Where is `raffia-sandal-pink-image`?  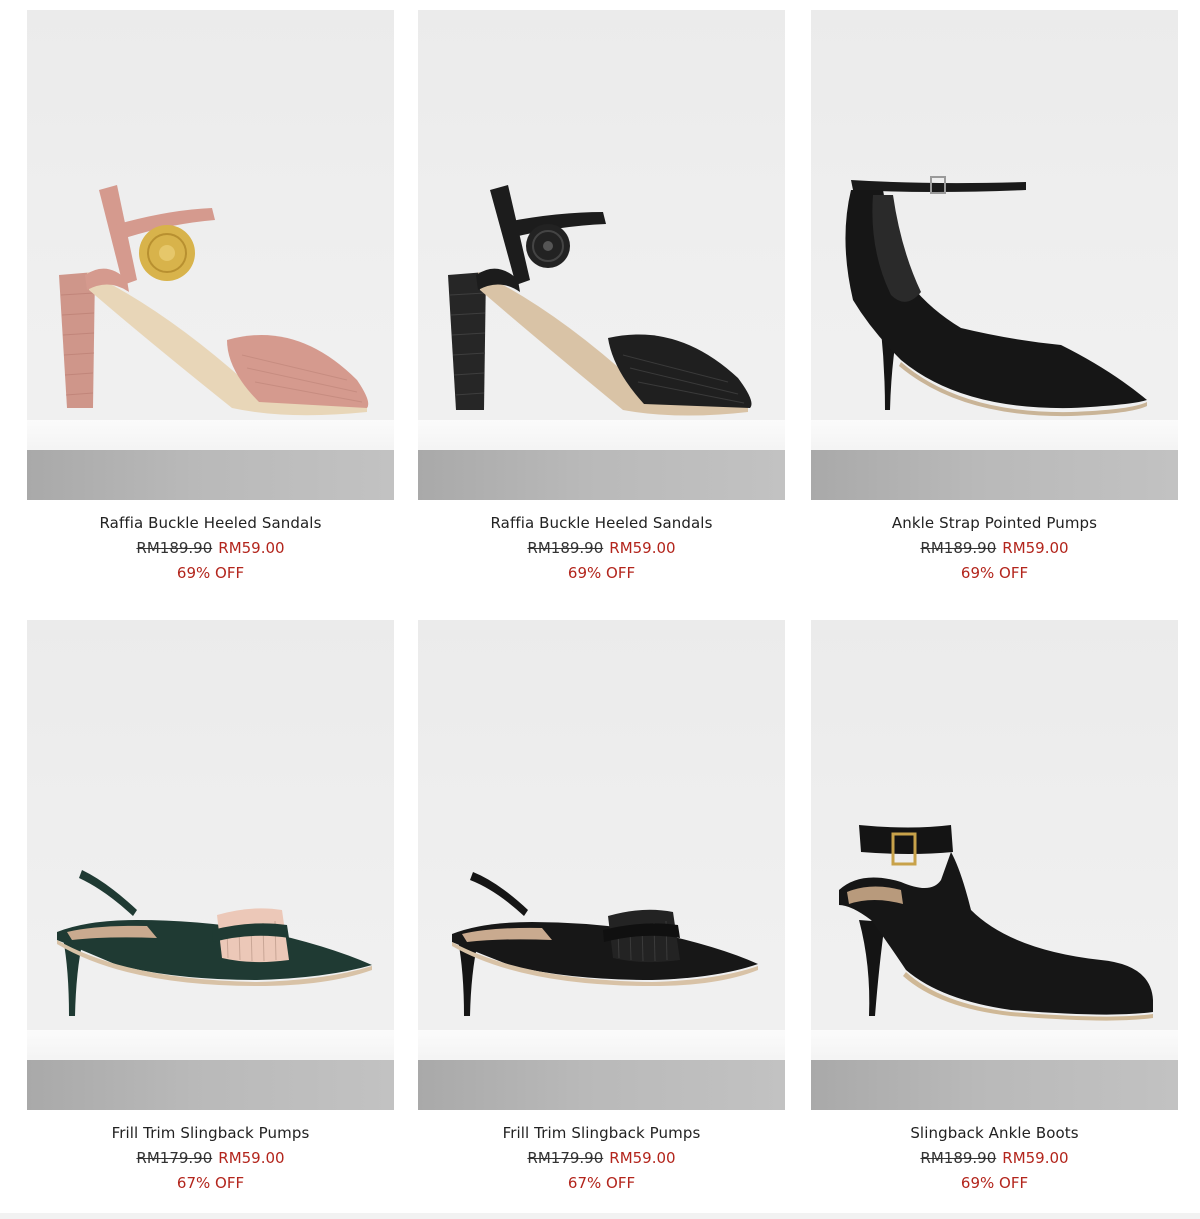
raffia-sandal-pink-image is located at coordinates (214, 300).